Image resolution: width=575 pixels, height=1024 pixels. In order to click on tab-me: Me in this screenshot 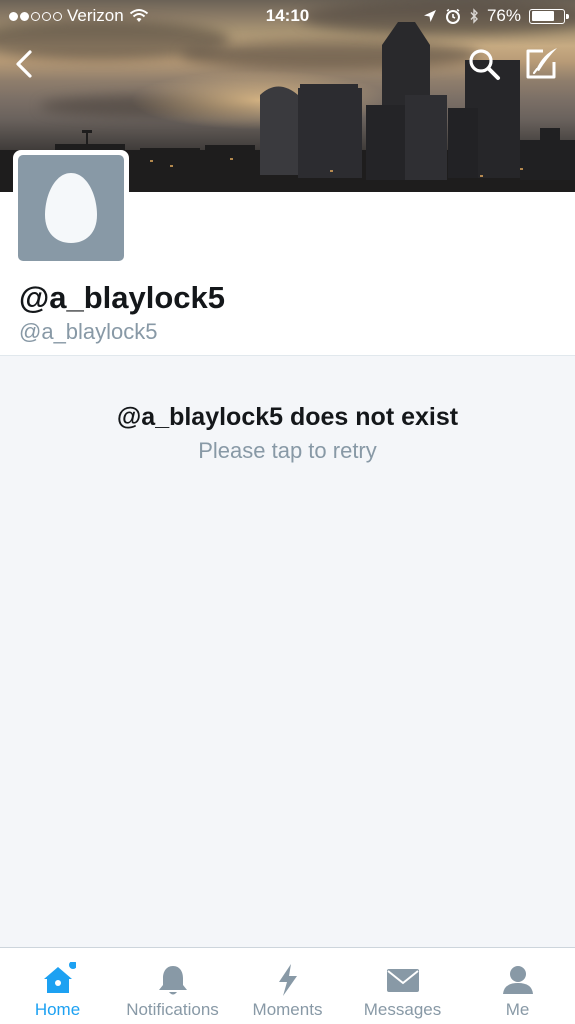, I will do `click(517, 986)`.